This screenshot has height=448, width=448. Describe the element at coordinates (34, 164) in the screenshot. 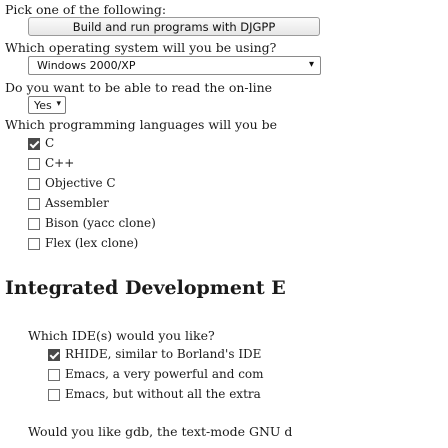

I see `language-checkbox-cpp` at that location.